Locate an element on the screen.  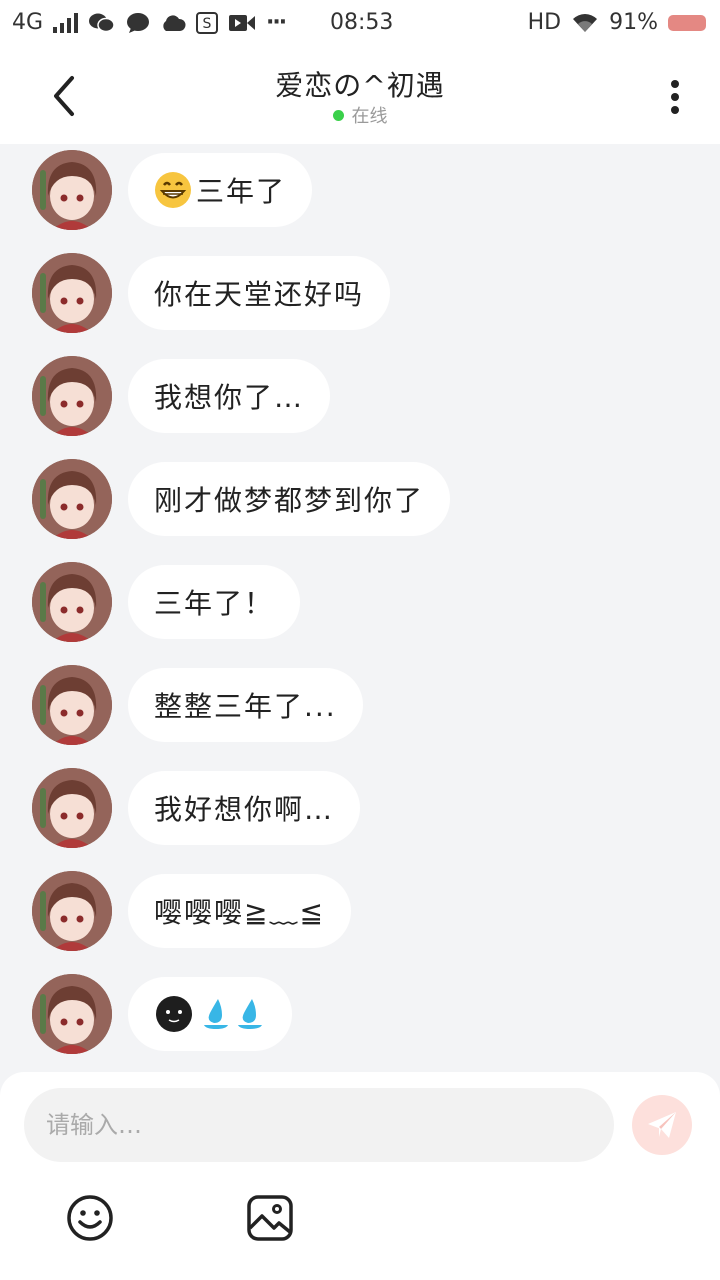
more-status-icon: ··· is located at coordinates (276, 22).